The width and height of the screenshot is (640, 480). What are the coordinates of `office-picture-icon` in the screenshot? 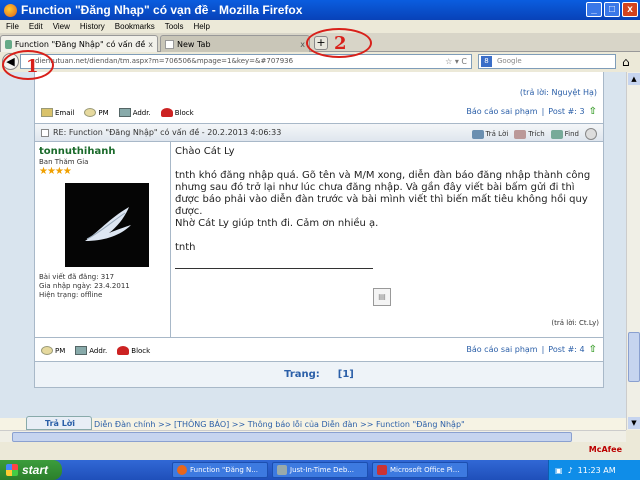 It's located at (382, 470).